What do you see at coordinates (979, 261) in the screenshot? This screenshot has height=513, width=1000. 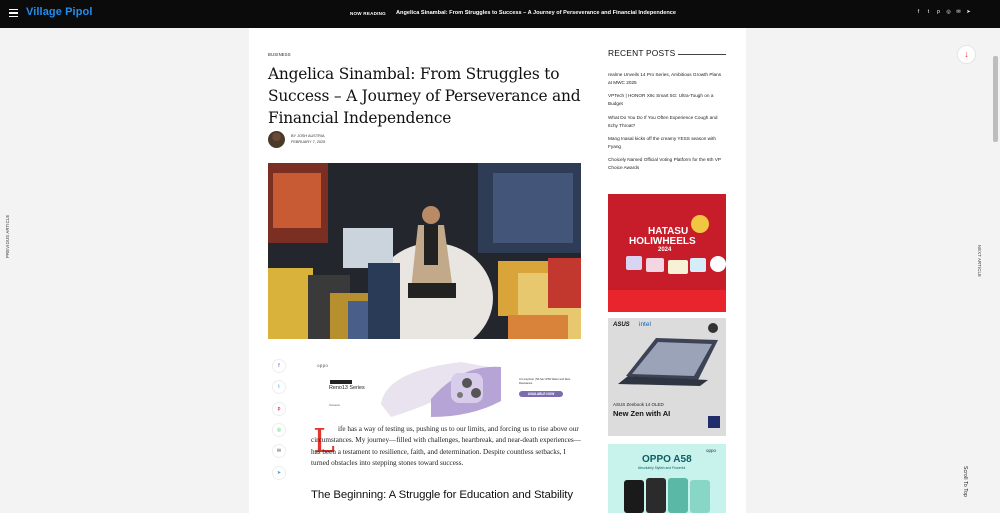 I see `next-article-link: NEXT ARTICLE` at bounding box center [979, 261].